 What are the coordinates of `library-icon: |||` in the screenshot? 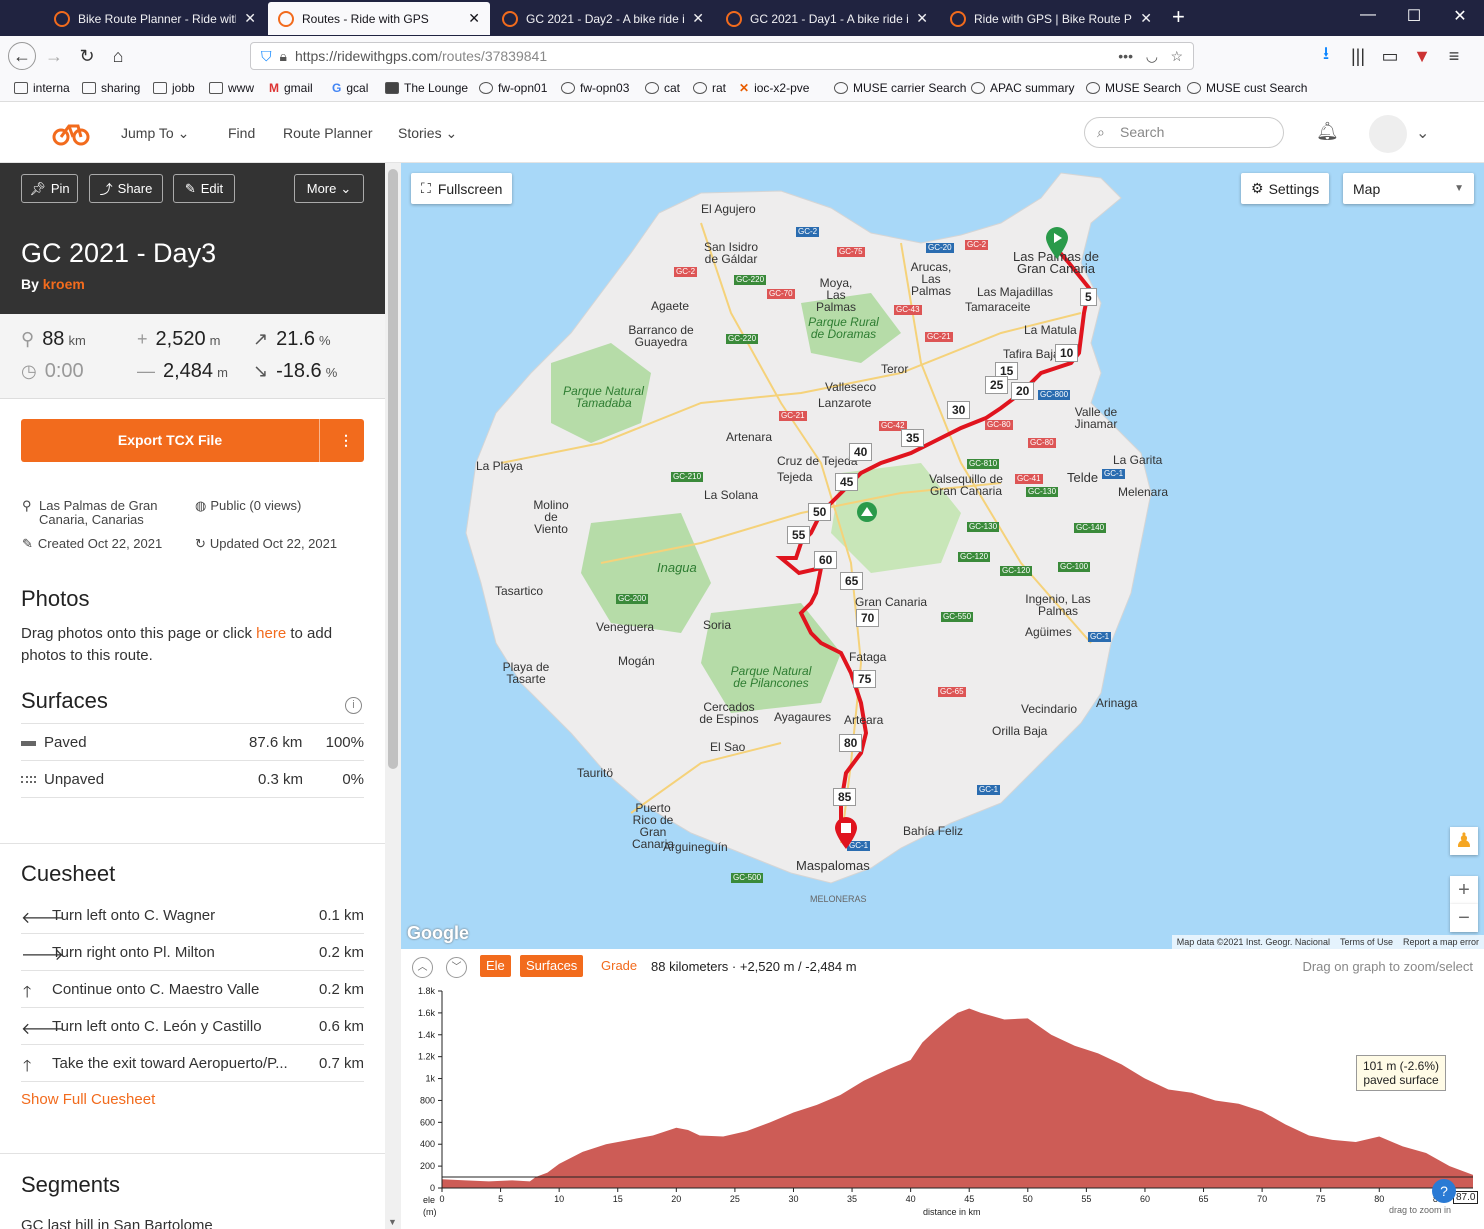 It's located at (1358, 56).